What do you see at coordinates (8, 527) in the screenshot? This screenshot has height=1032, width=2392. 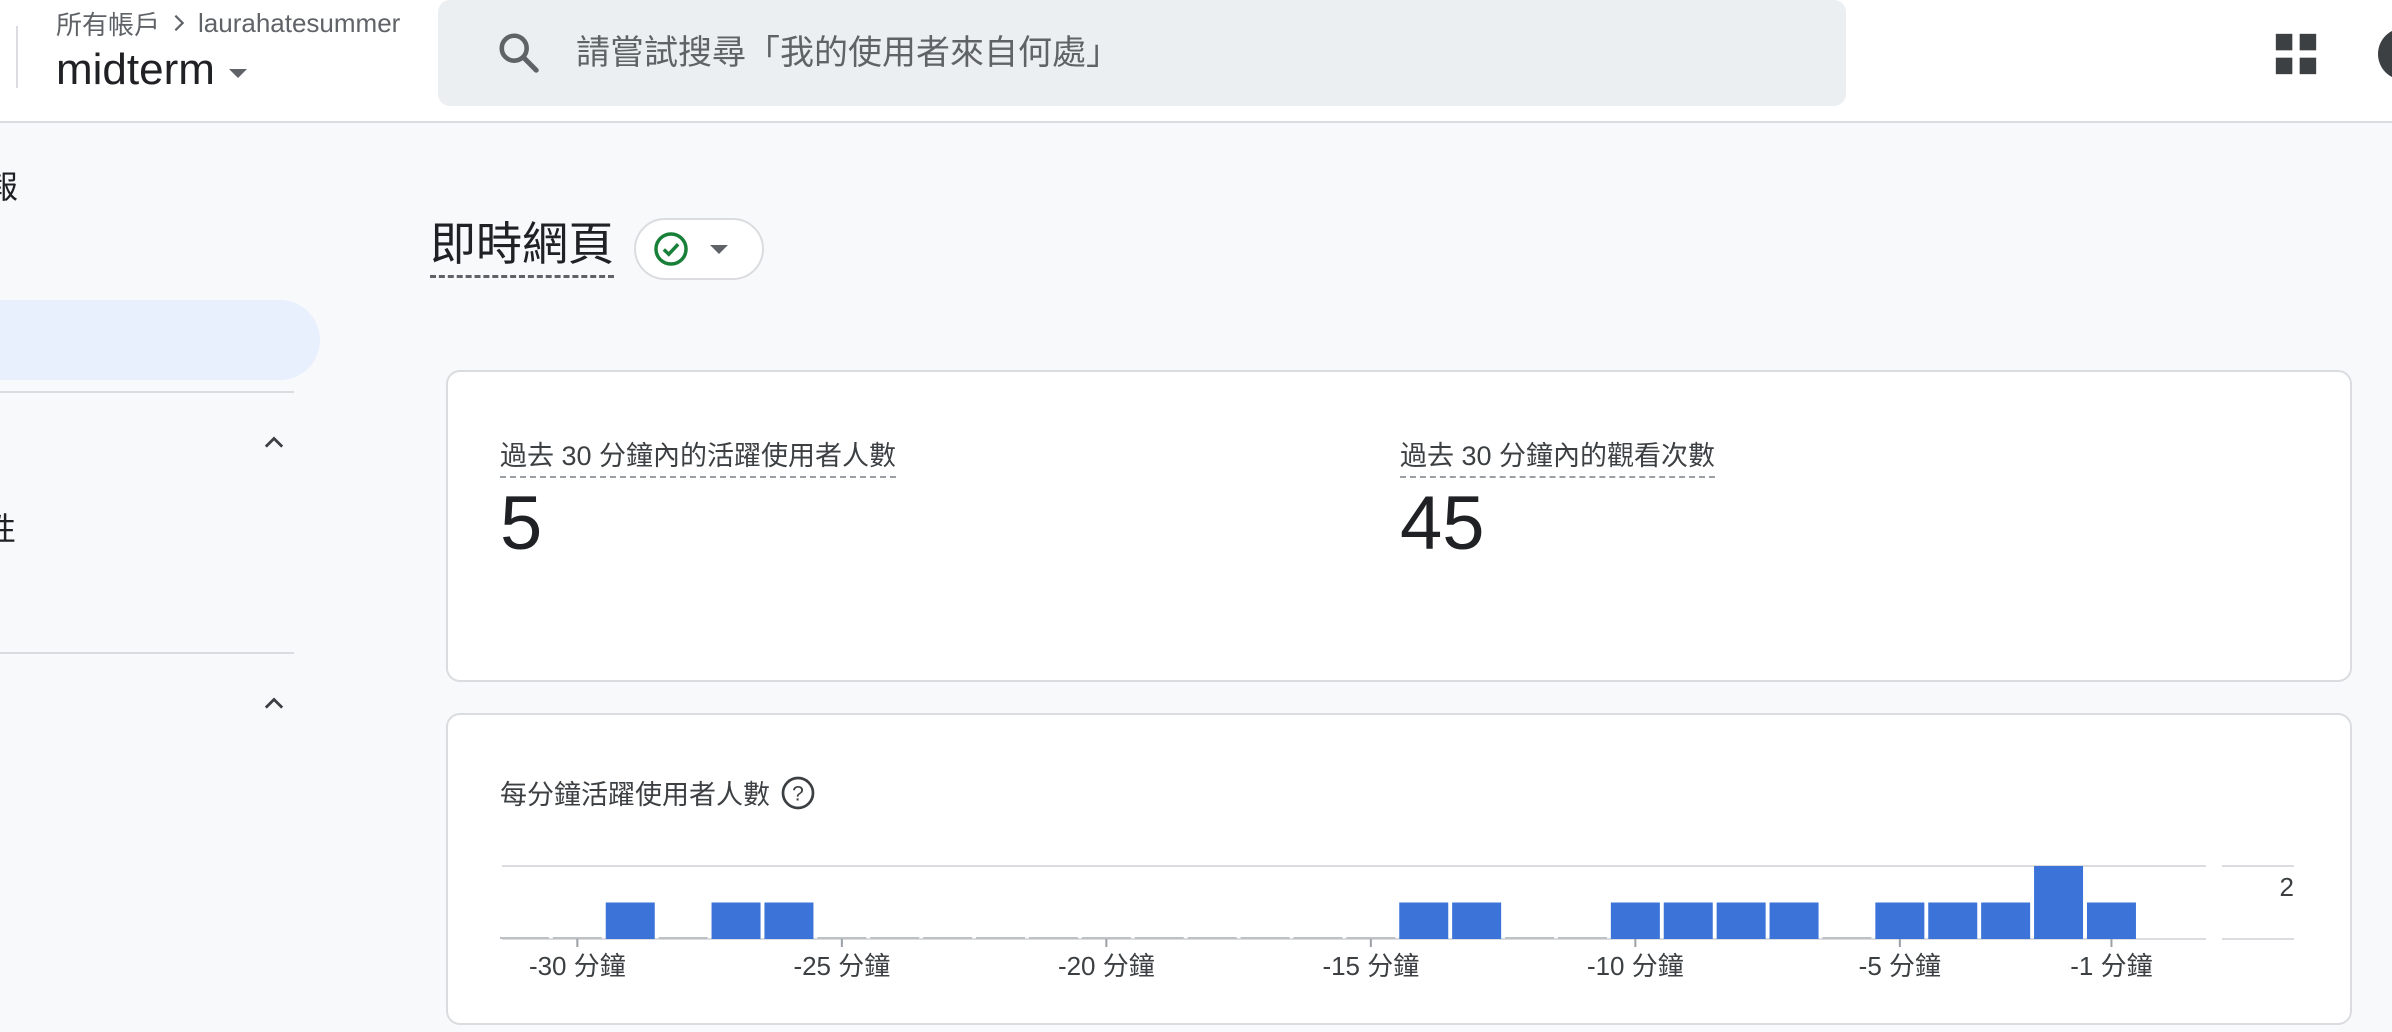 I see `nav-item-fragment: 性` at bounding box center [8, 527].